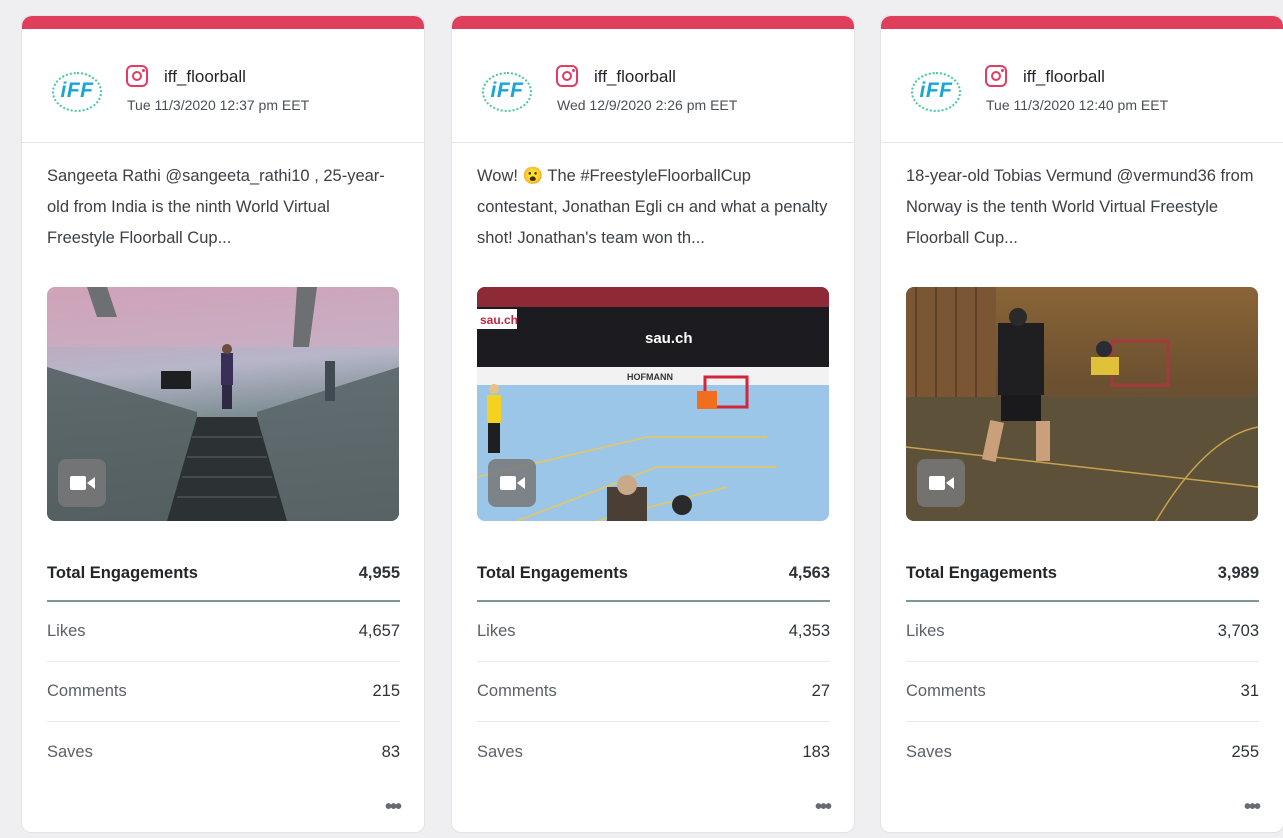 The height and width of the screenshot is (838, 1283). What do you see at coordinates (386, 691) in the screenshot?
I see `comments-value: 215` at bounding box center [386, 691].